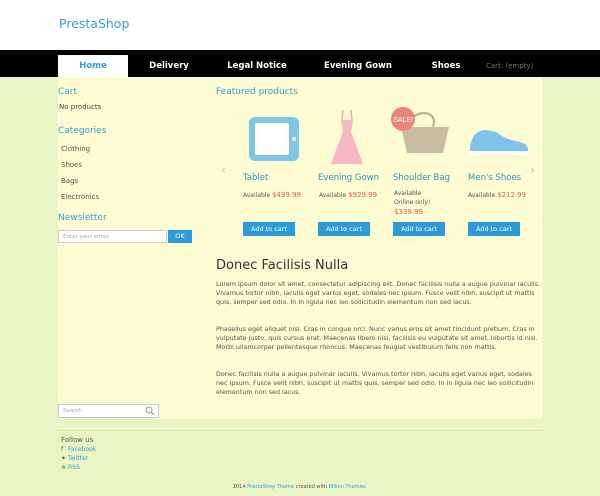 This screenshot has width=600, height=496. Describe the element at coordinates (69, 181) in the screenshot. I see `category-bags: Bags` at that location.